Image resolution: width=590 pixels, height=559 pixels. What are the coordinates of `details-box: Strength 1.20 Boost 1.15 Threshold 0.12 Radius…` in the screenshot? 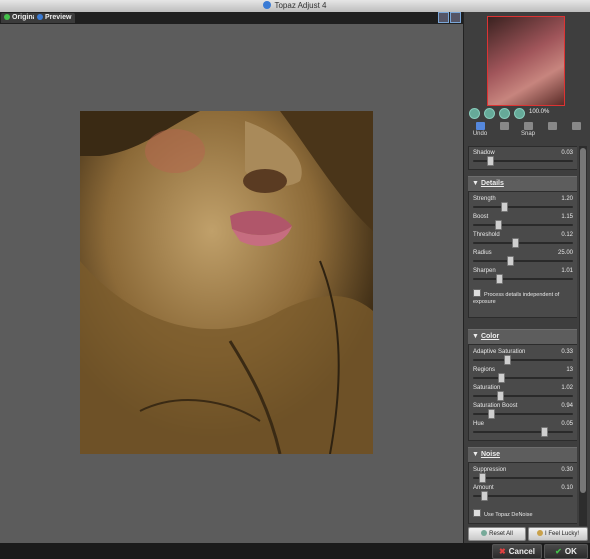 It's located at (522, 254).